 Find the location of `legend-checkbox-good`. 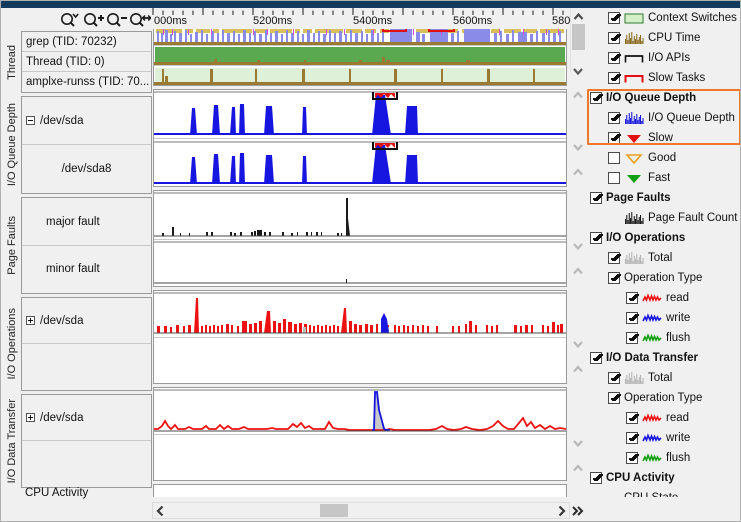

legend-checkbox-good is located at coordinates (614, 158).